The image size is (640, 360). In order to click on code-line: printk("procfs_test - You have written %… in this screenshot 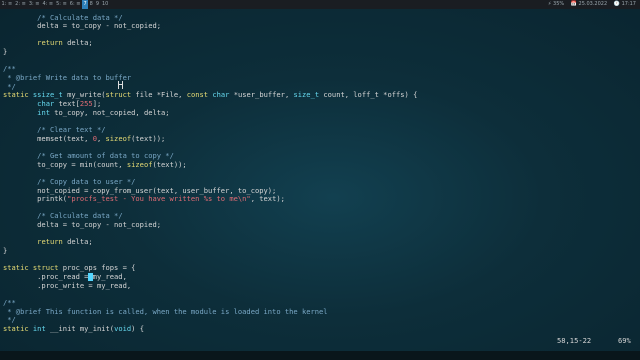, I will do `click(144, 198)`.